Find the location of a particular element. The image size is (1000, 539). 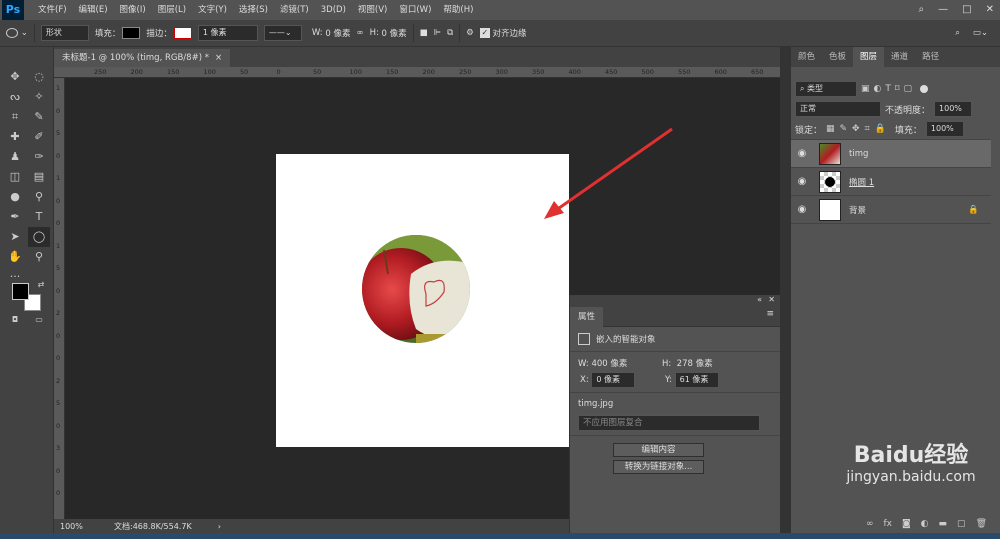

panel-tab: 路径 is located at coordinates (930, 57).